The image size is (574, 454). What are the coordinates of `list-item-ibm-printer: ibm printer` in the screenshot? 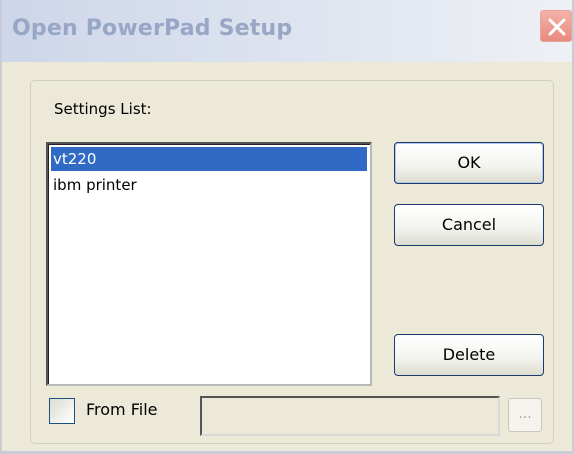 It's located at (209, 185).